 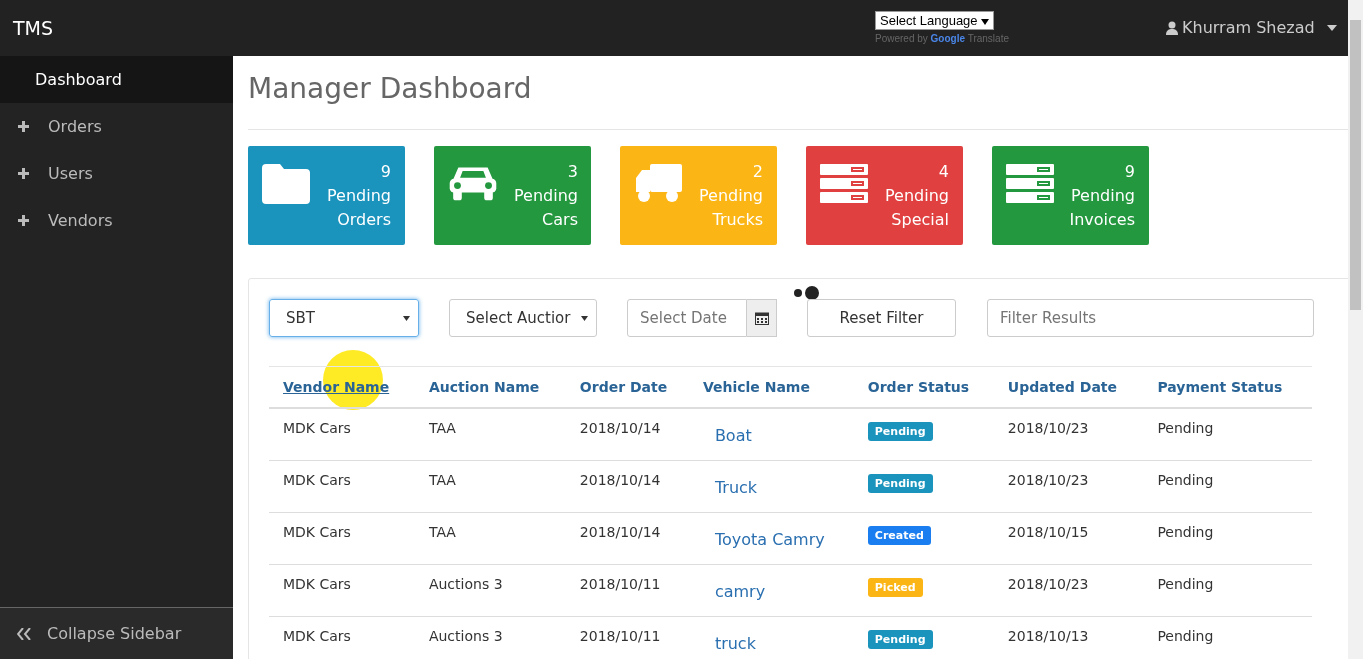 What do you see at coordinates (935, 20) in the screenshot?
I see `language-select: Select Language` at bounding box center [935, 20].